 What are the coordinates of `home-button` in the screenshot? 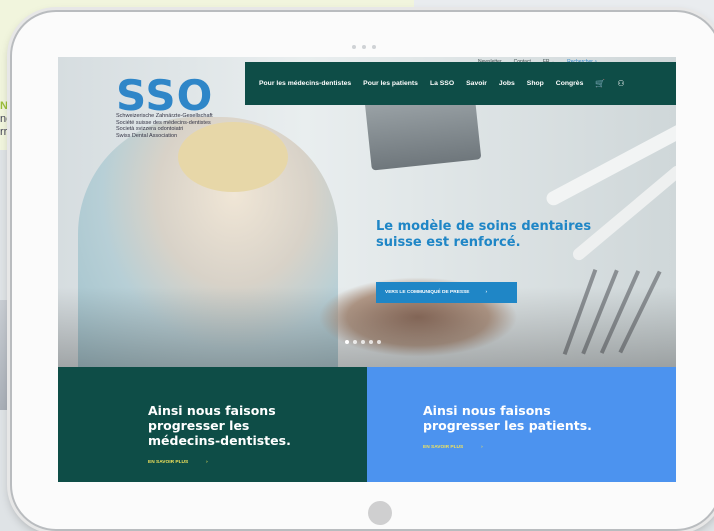 It's located at (380, 513).